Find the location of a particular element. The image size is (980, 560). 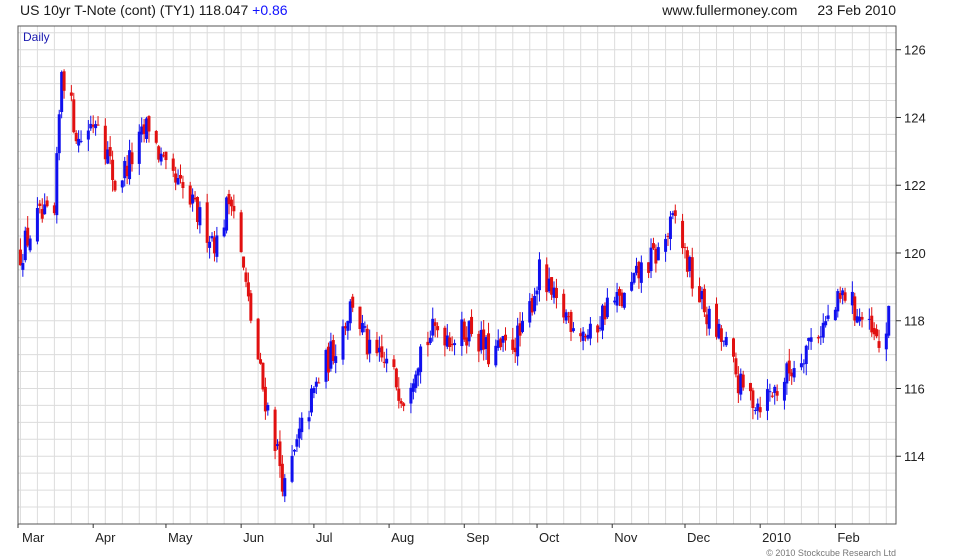

y-tick-label: 114 is located at coordinates (914, 456).